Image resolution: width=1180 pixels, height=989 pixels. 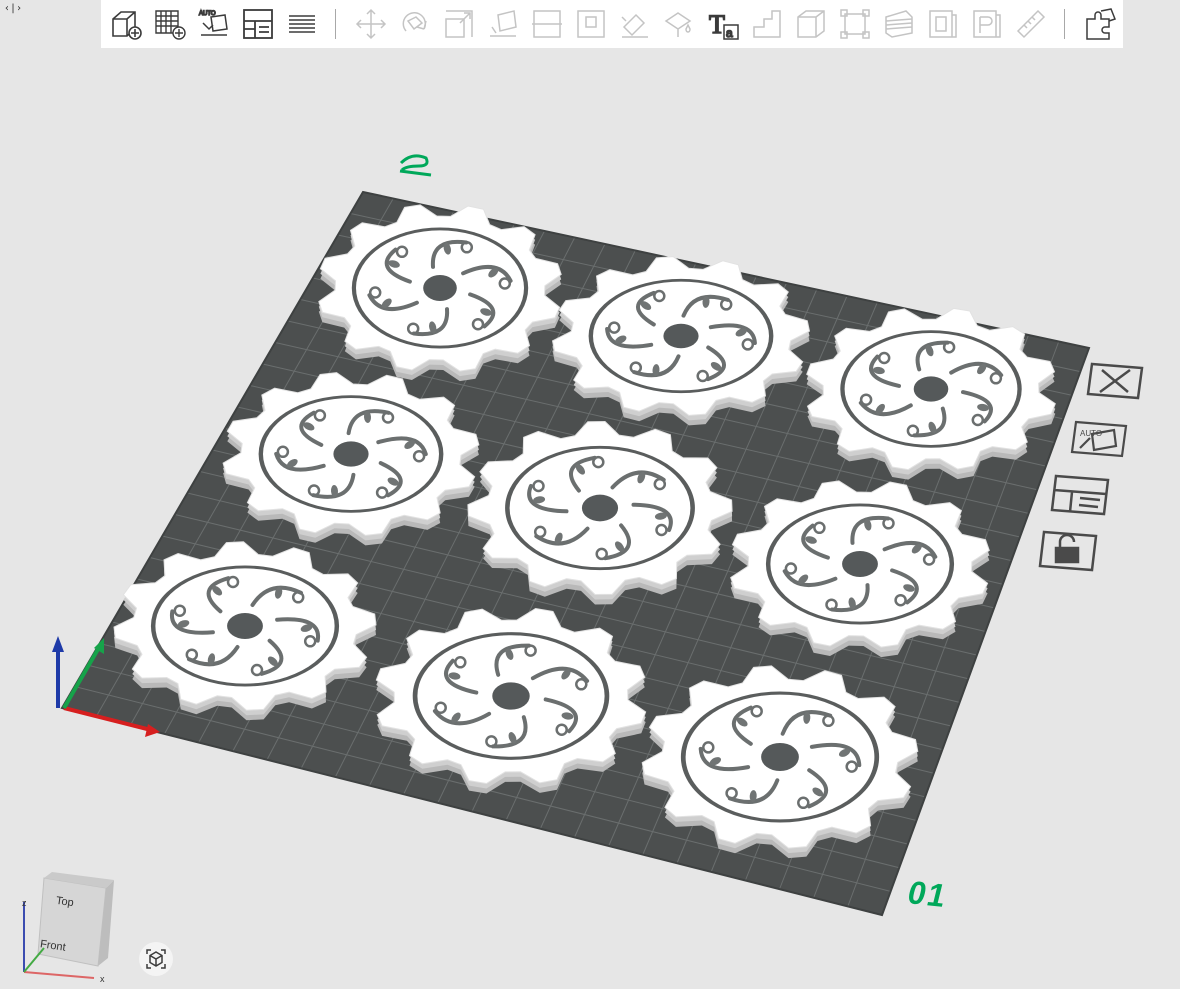 I want to click on plate-origin-marker-icon, so click(x=415, y=165).